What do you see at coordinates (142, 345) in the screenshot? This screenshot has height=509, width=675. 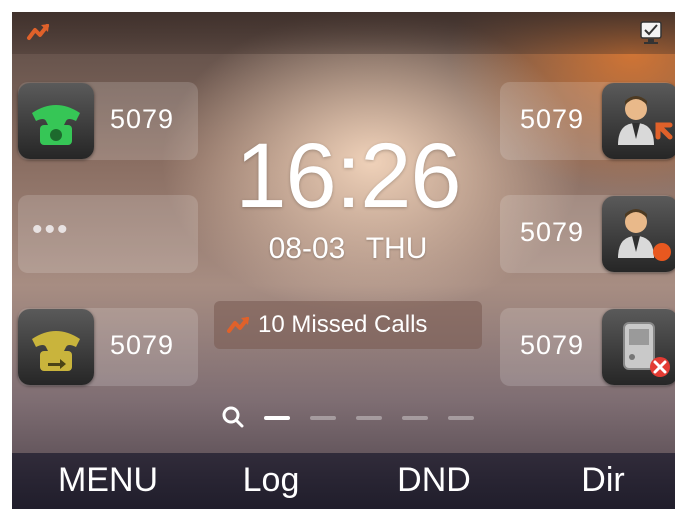 I see `line-key-3-number: 5079` at bounding box center [142, 345].